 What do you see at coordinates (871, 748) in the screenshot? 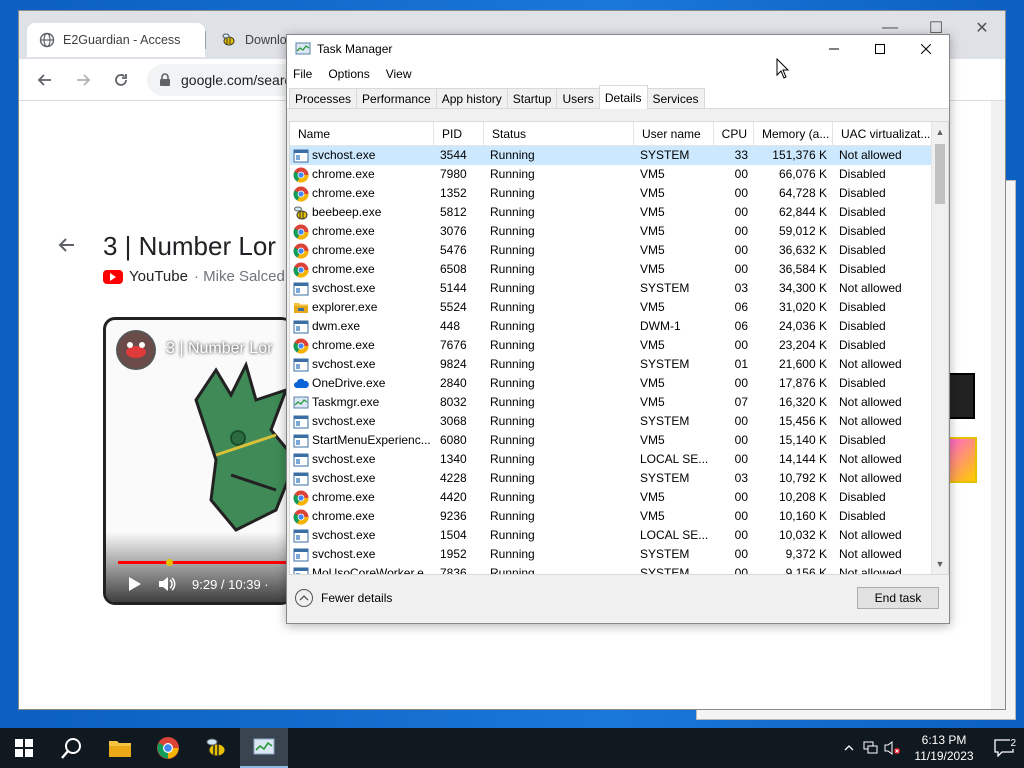
I see `network-button` at bounding box center [871, 748].